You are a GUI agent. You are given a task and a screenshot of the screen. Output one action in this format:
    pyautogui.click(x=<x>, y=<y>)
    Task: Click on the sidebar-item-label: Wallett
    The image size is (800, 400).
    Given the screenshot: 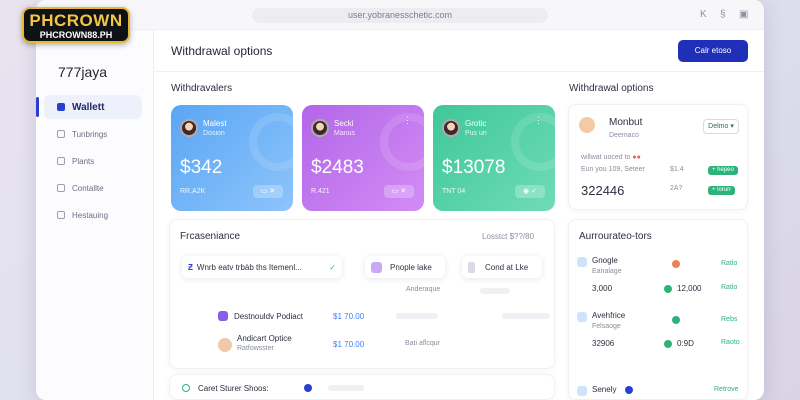 What is the action you would take?
    pyautogui.click(x=88, y=107)
    